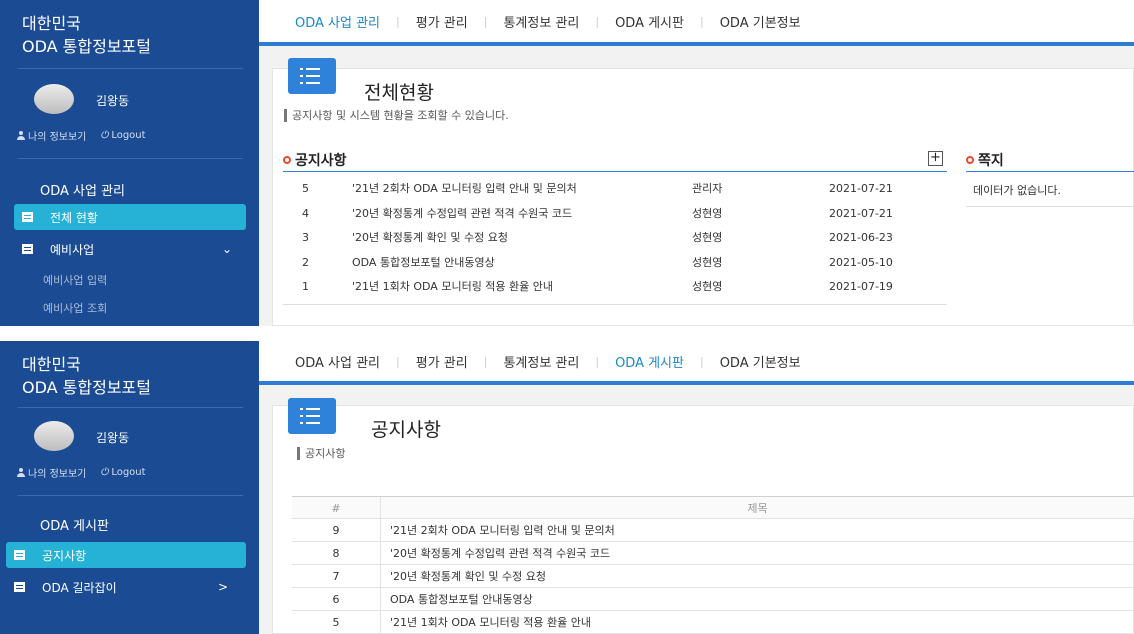  I want to click on notice-title-text: '21년 1회차 ODA 모니터링 적용 환율 안내, so click(453, 287).